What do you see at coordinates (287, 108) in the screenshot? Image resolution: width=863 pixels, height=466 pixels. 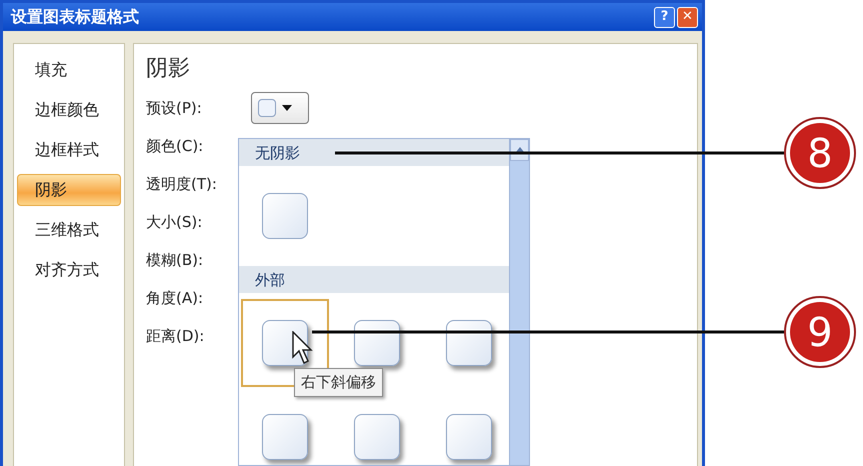 I see `caret-icon` at bounding box center [287, 108].